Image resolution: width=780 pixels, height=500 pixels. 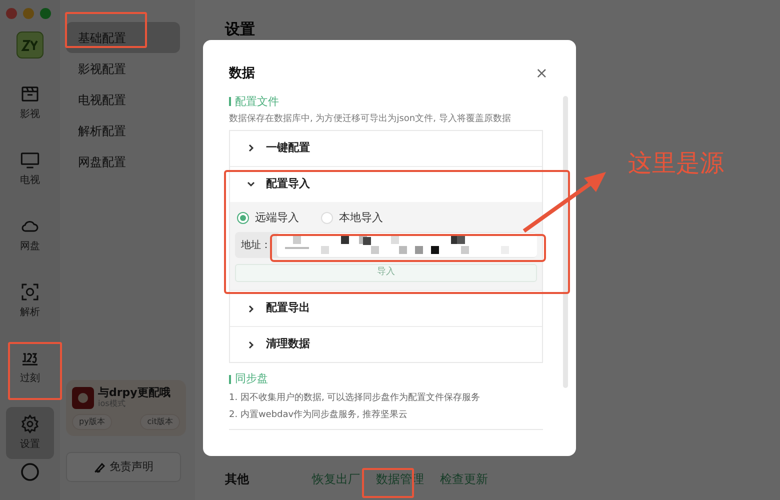 I want to click on nav-item: 网盘, so click(x=30, y=235).